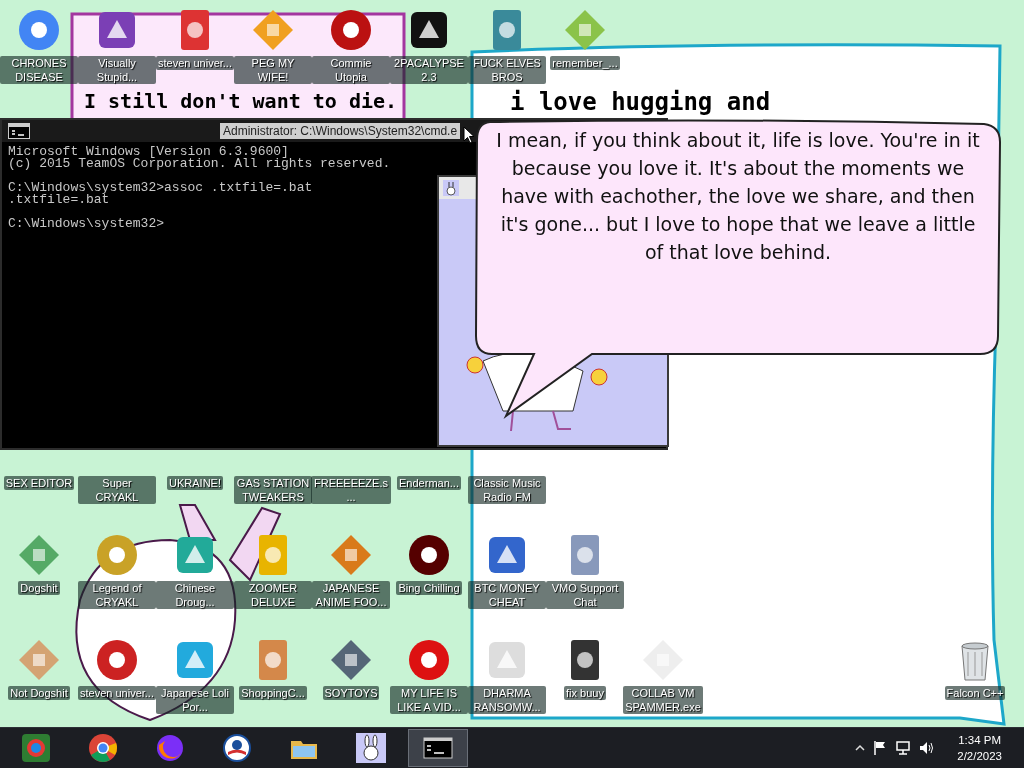  I want to click on desktop-icon-label: 2PACALYPSE 2.3, so click(429, 70).